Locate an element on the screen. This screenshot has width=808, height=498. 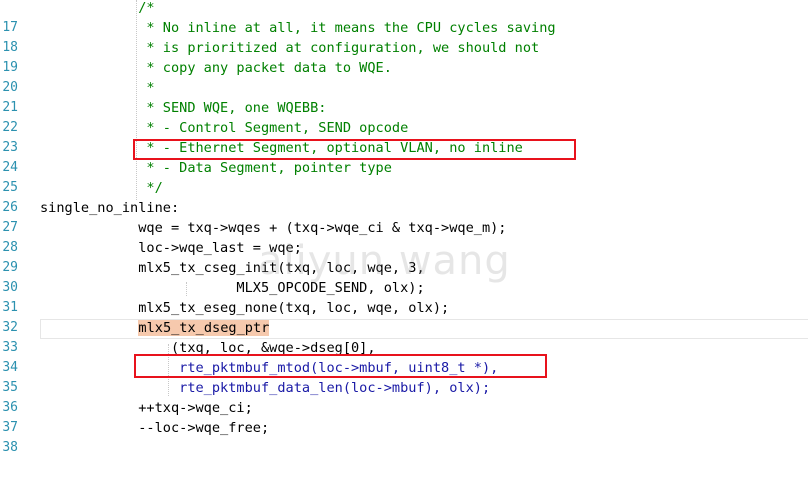
highlighted-symbol: mlx5_tx_dseg_ptr is located at coordinates (204, 328).